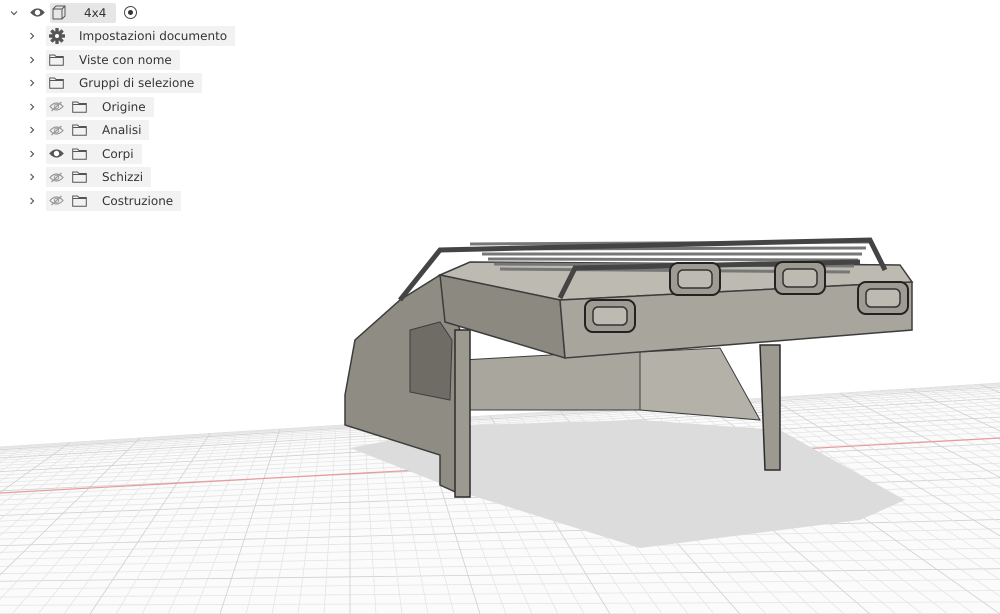 Image resolution: width=1000 pixels, height=614 pixels. I want to click on browser-item: Viste con nome, so click(113, 60).